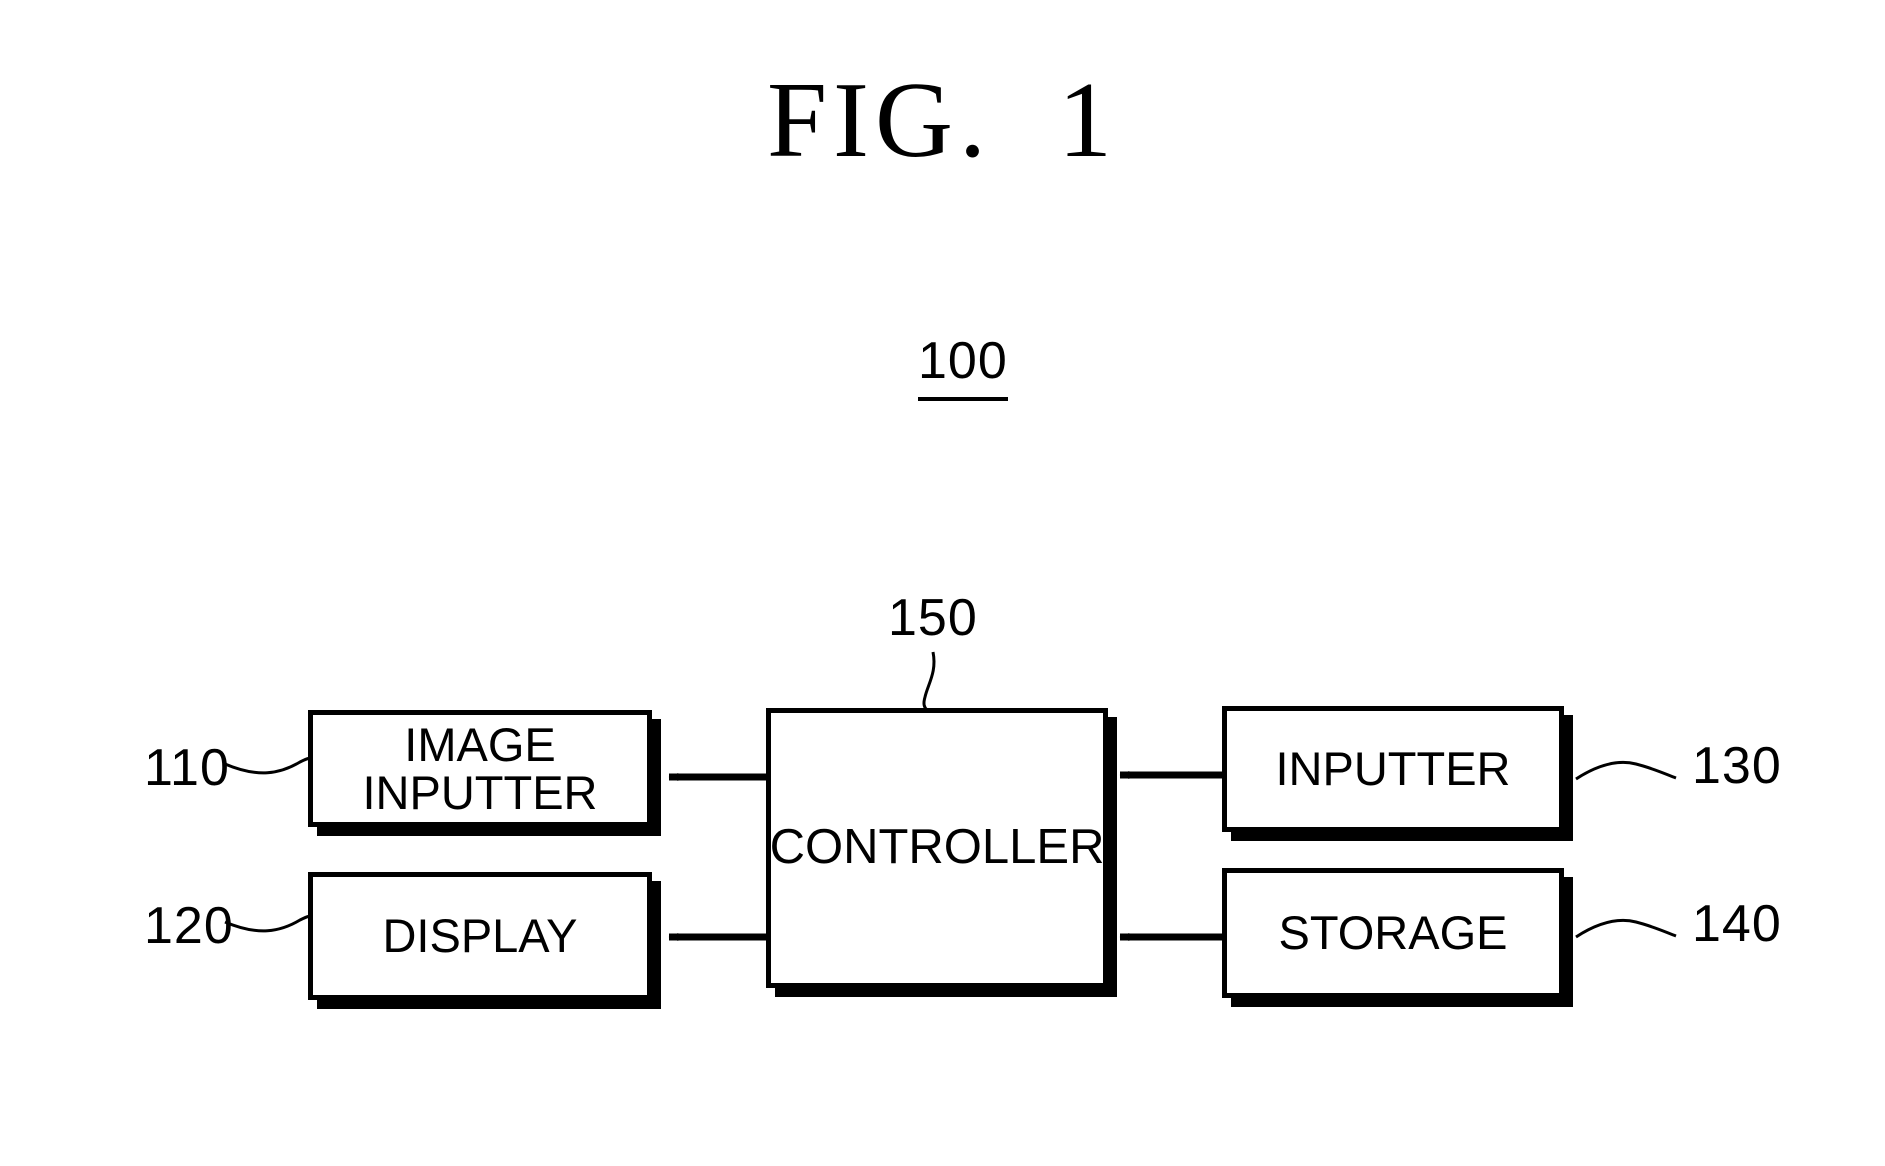 Image resolution: width=1885 pixels, height=1166 pixels. I want to click on block-inputter: INPUTTER, so click(1393, 769).